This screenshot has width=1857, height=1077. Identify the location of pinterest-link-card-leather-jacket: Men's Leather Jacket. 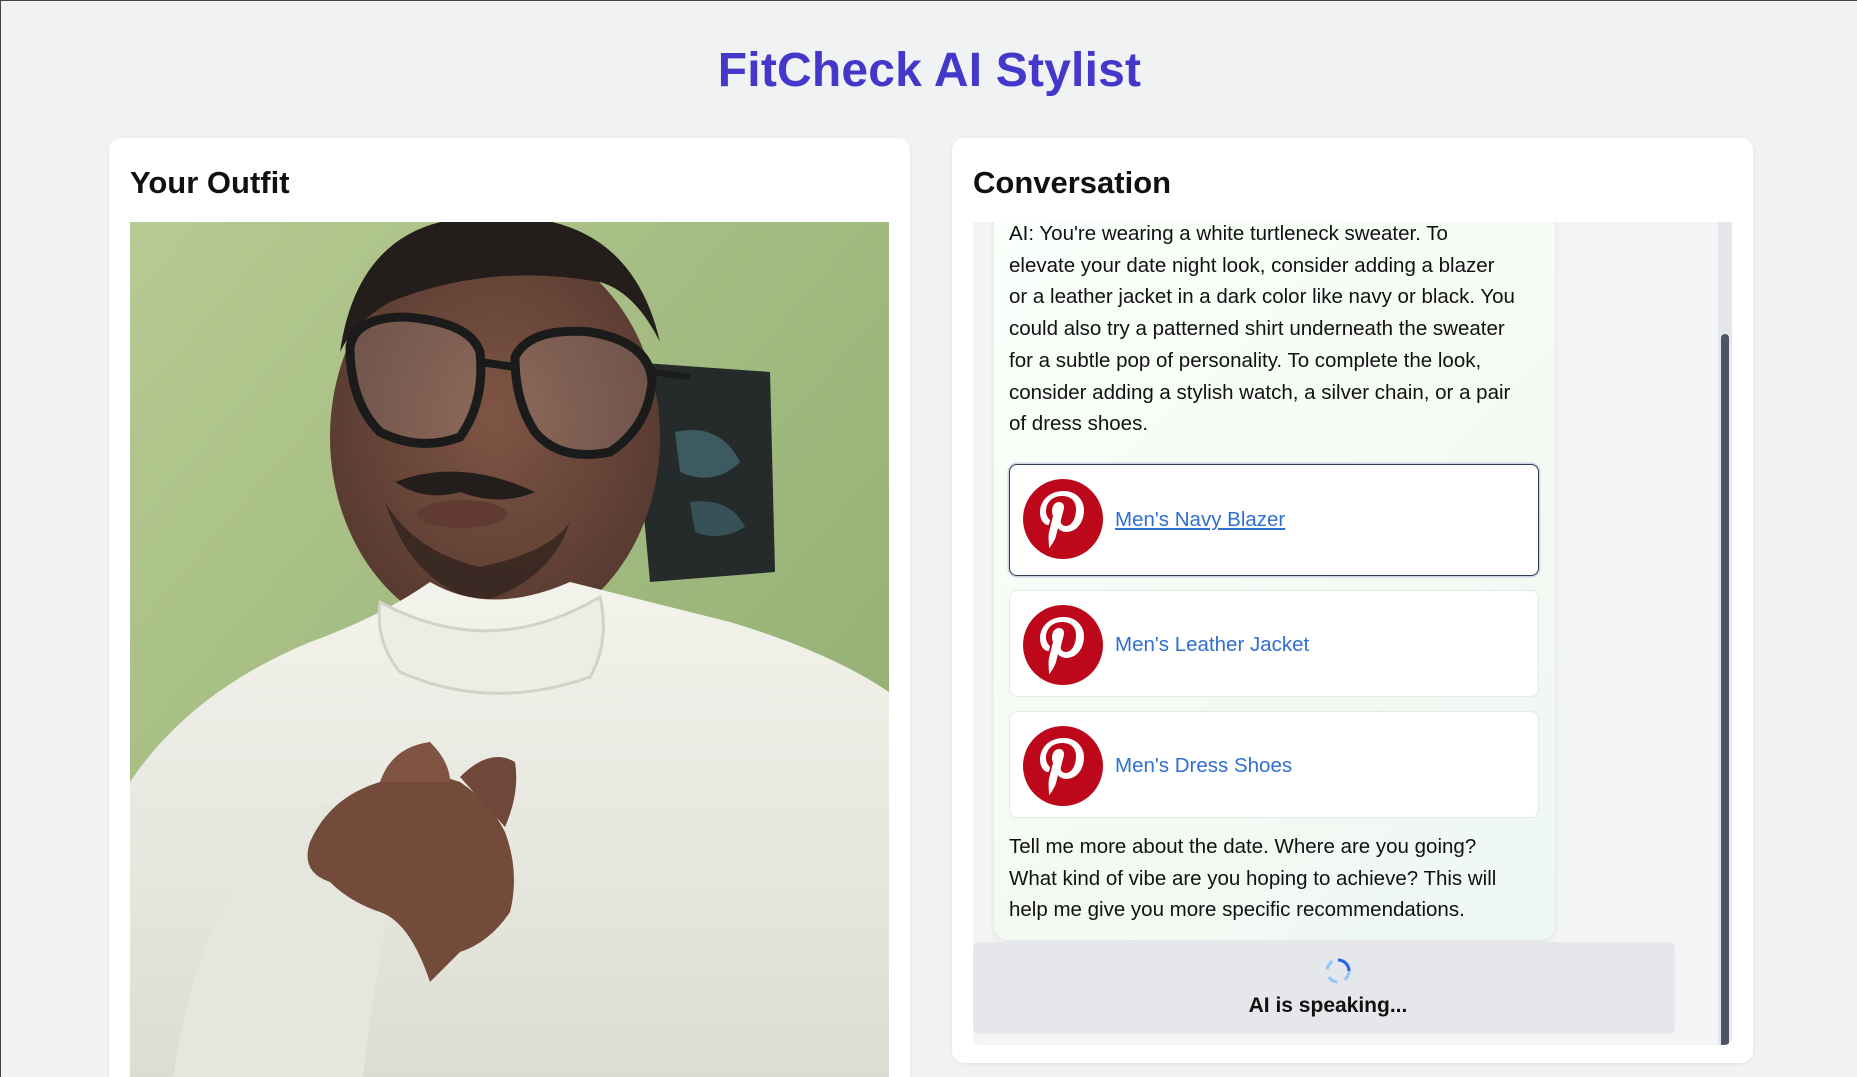
(1274, 643).